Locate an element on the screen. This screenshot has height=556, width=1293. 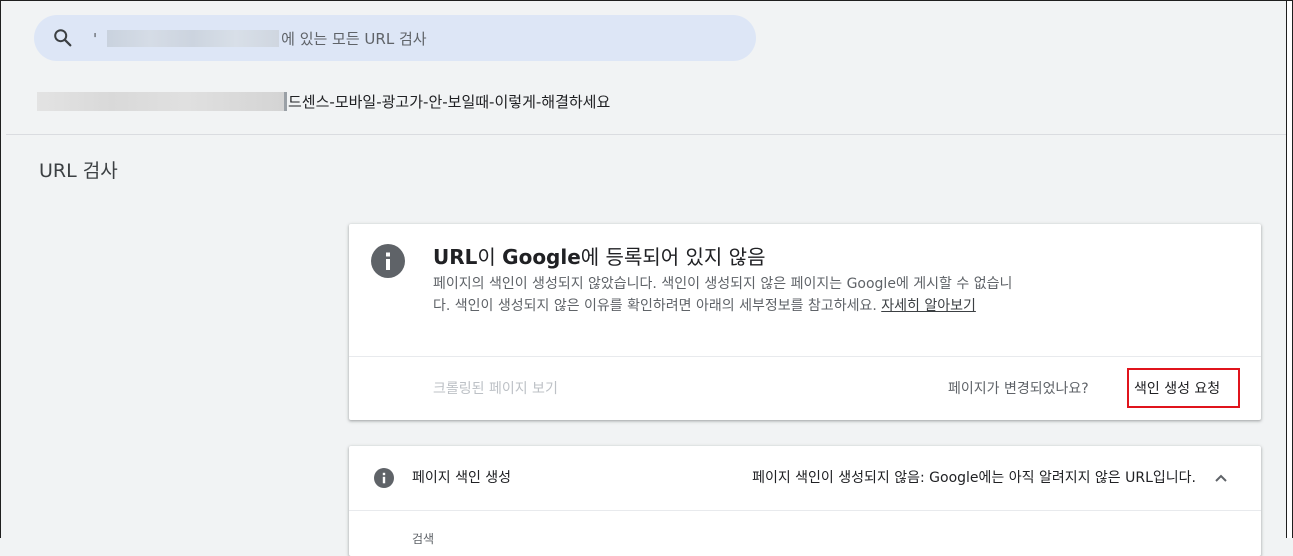
search-input: ' 에 있는 모든 URL 검사 is located at coordinates (260, 38).